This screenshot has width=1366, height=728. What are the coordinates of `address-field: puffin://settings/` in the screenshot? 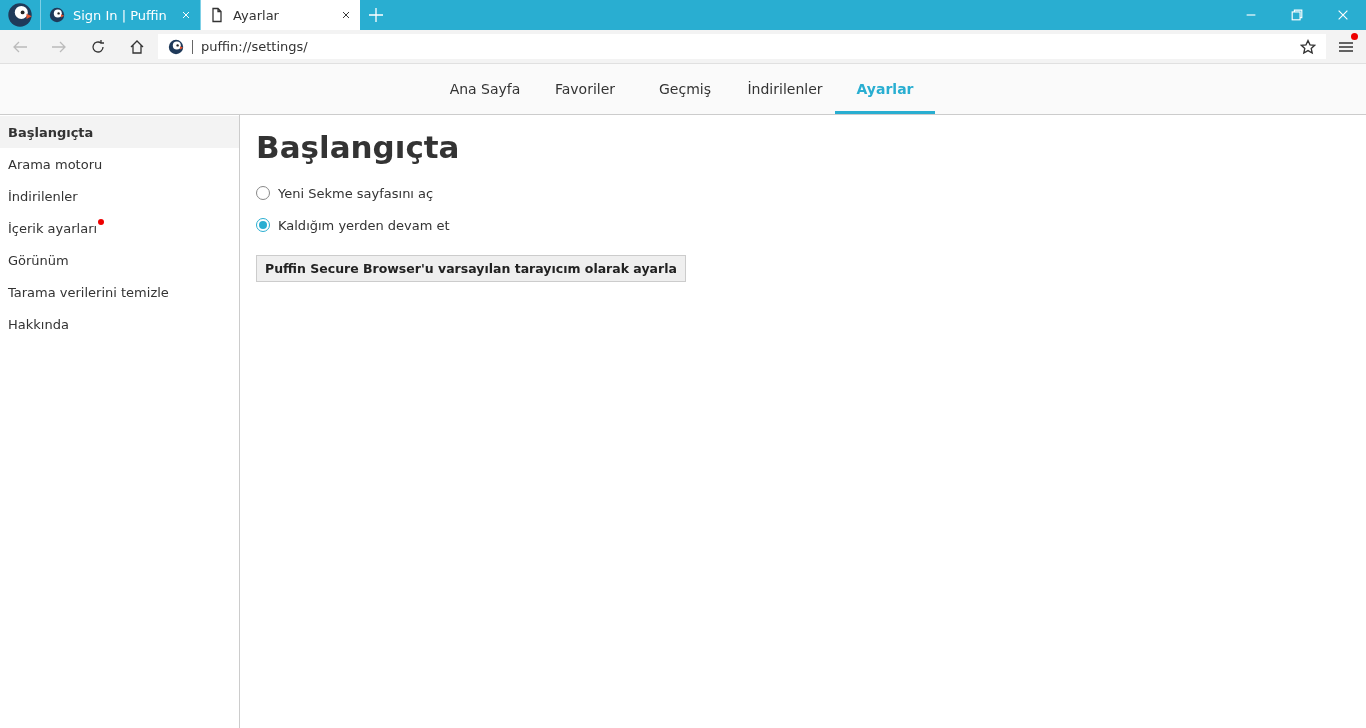 It's located at (254, 46).